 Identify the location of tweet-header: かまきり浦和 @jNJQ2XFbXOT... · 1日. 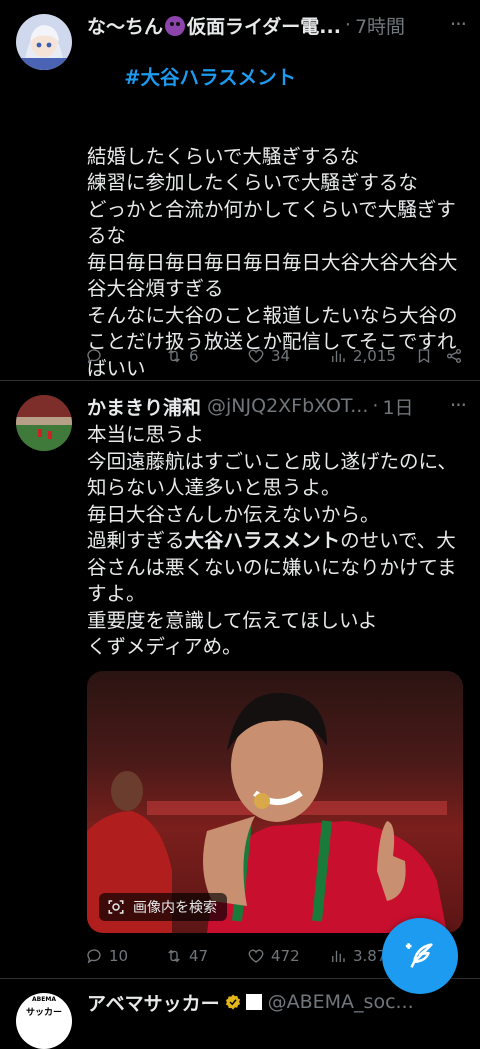
(275, 406).